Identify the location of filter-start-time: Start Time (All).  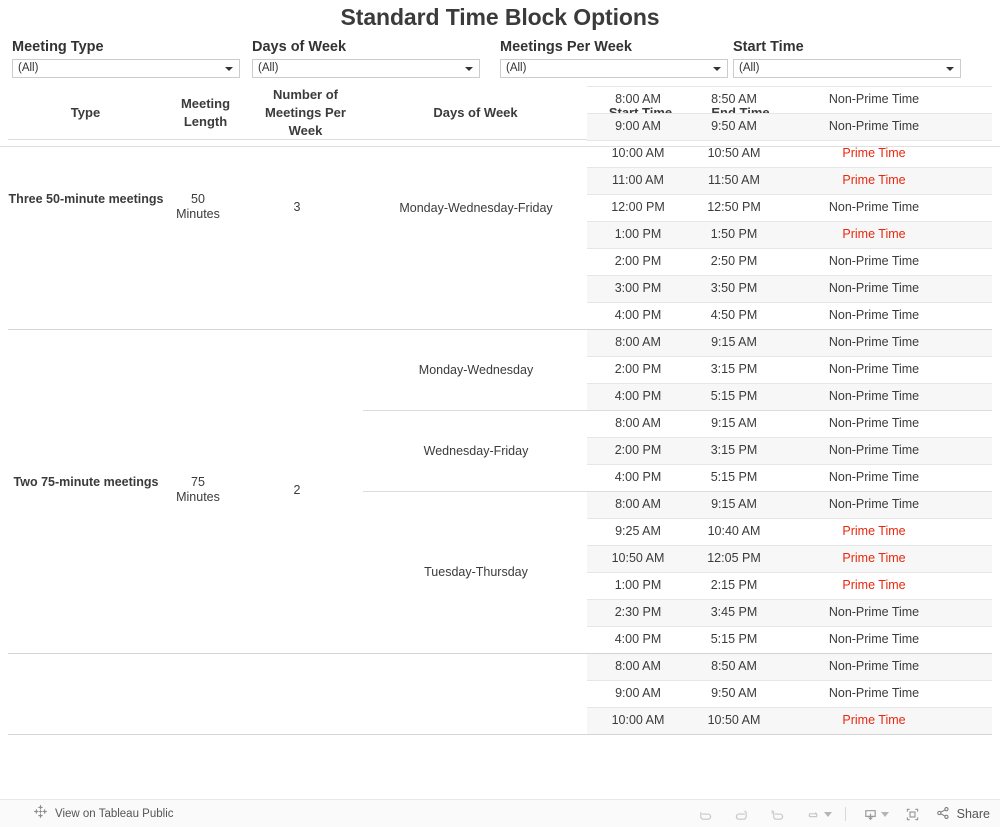
(847, 58).